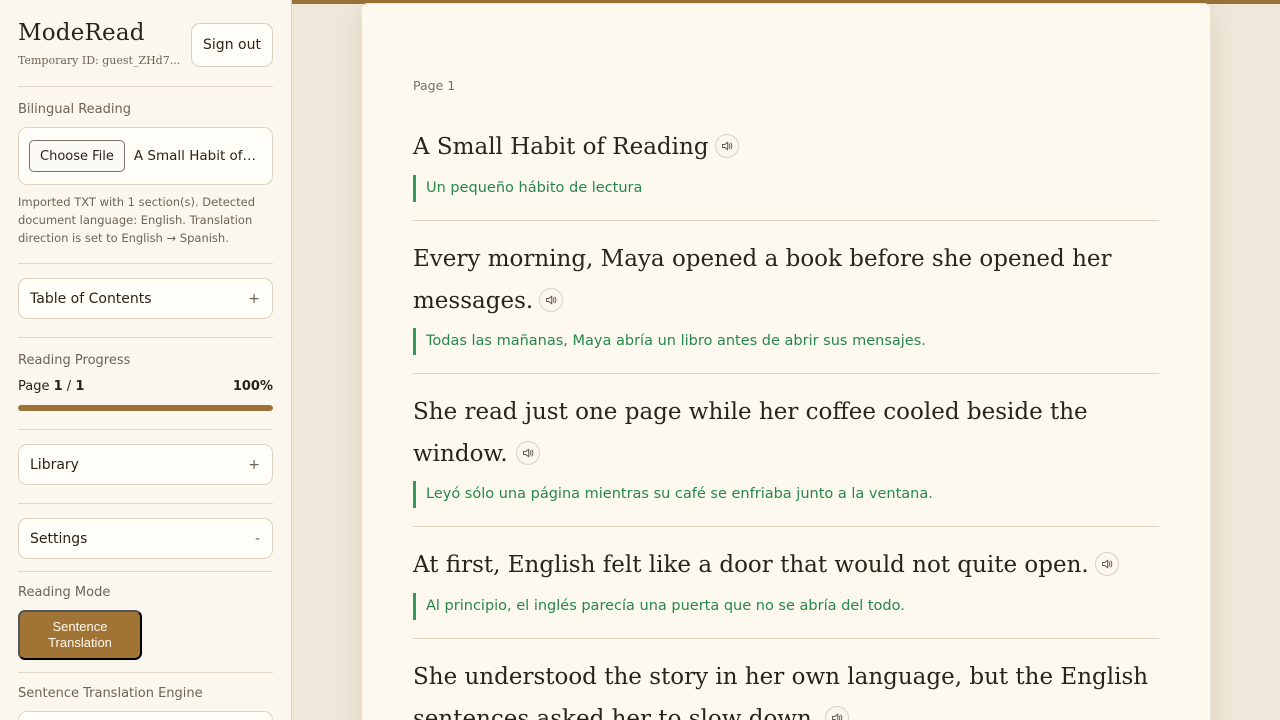 This screenshot has height=720, width=1280. What do you see at coordinates (80, 386) in the screenshot?
I see `page-total: 1` at bounding box center [80, 386].